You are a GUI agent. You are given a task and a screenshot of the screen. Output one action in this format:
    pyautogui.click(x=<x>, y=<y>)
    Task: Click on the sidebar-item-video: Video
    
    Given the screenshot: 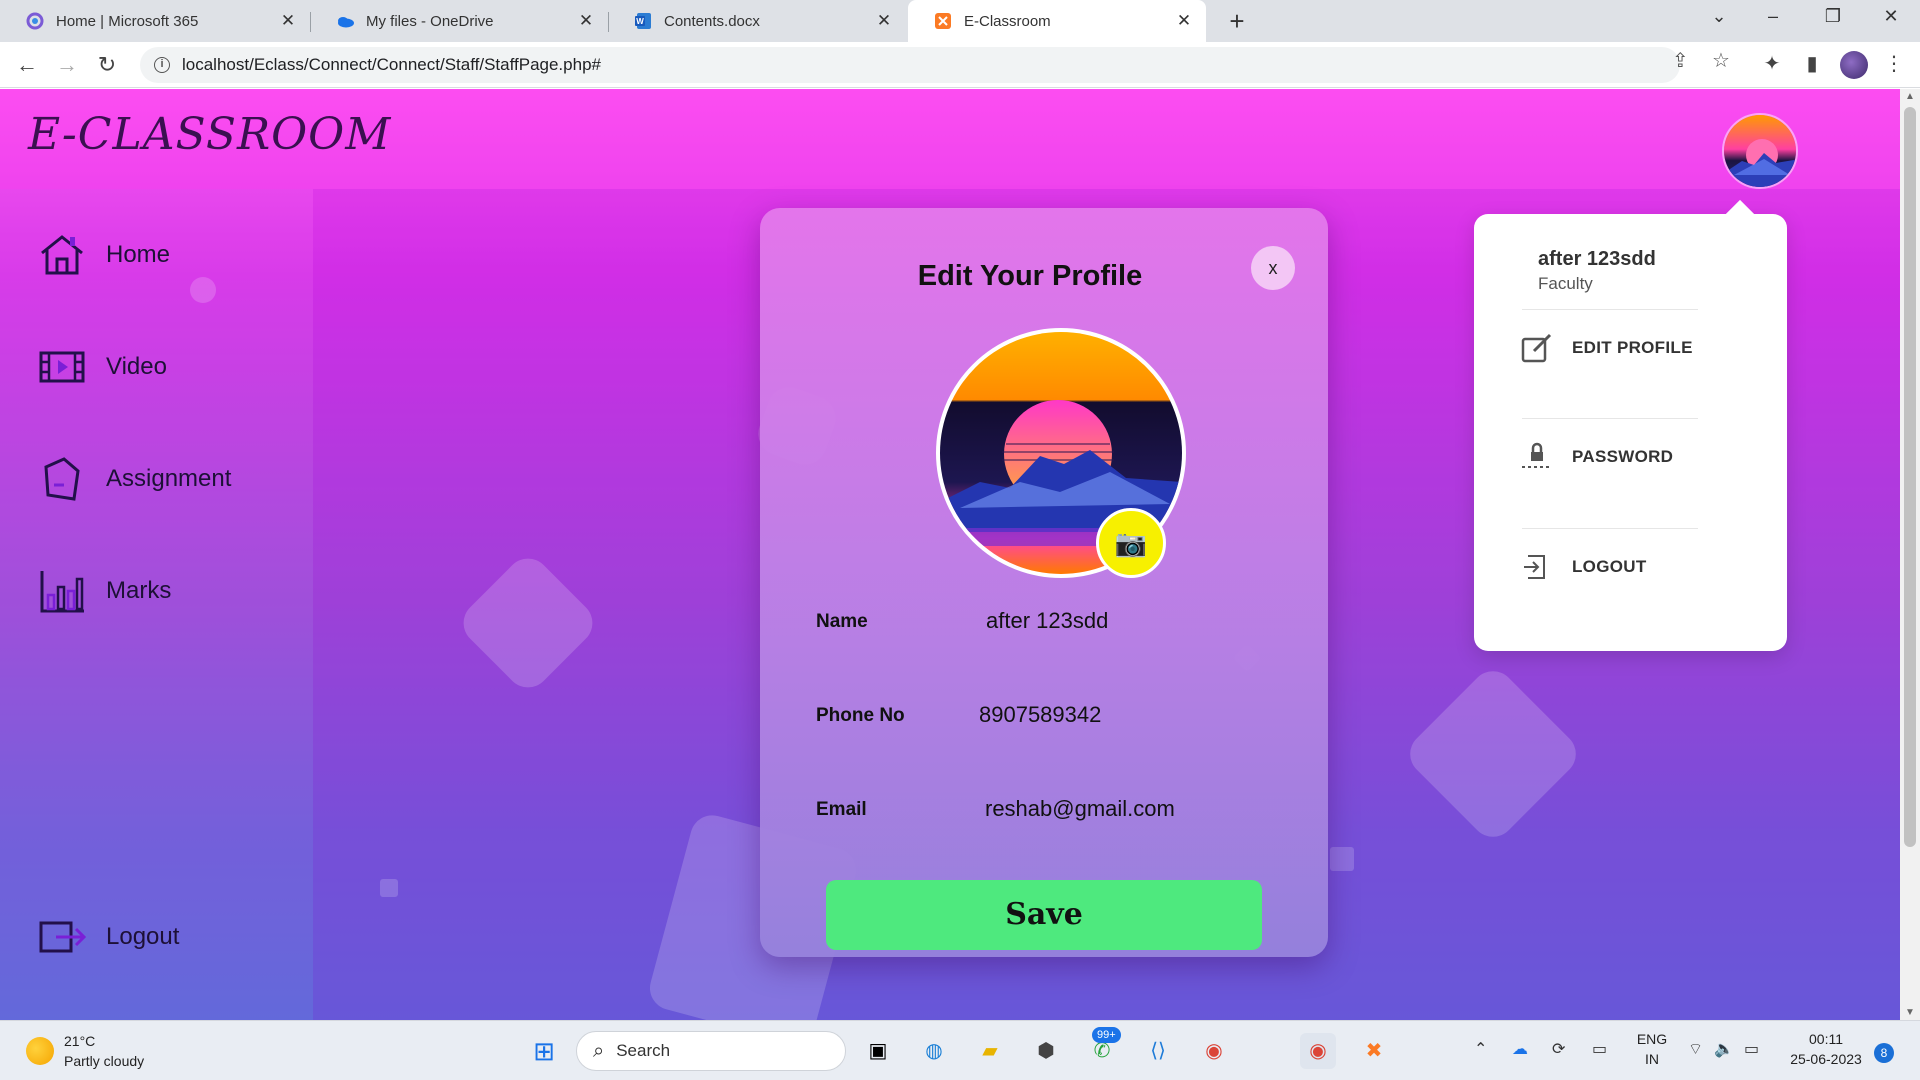 What is the action you would take?
    pyautogui.click(x=102, y=367)
    